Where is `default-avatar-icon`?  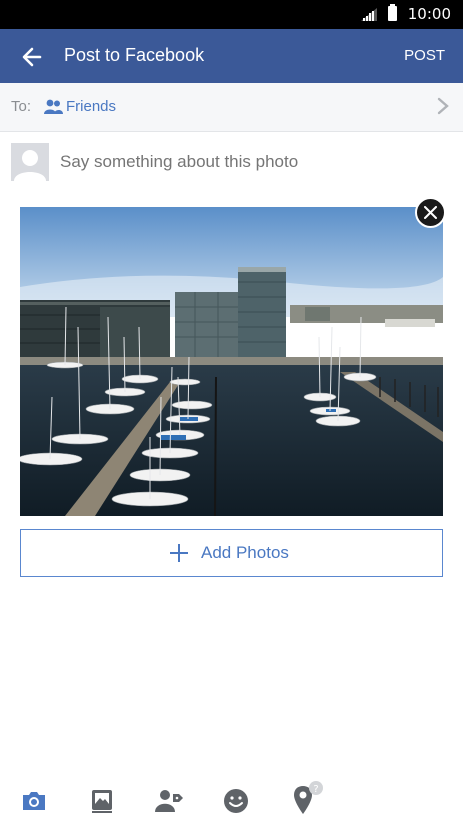
default-avatar-icon is located at coordinates (30, 162).